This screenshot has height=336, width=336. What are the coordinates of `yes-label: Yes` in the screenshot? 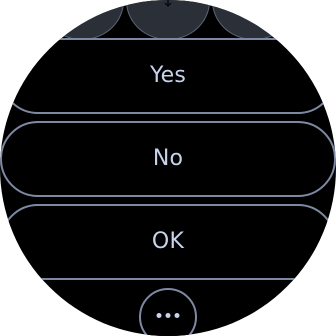 It's located at (168, 75).